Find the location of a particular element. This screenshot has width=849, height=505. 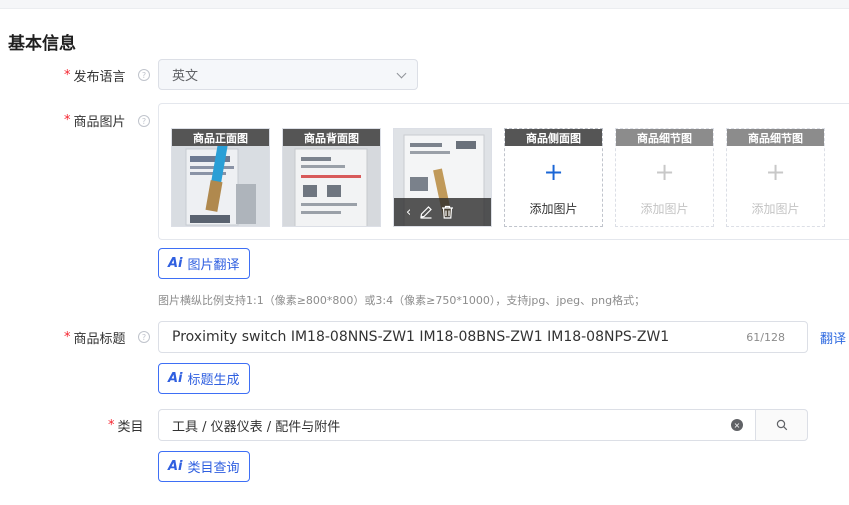

category-input: 工具 / 仪器仪表 / 配件与附件 × is located at coordinates (457, 425).